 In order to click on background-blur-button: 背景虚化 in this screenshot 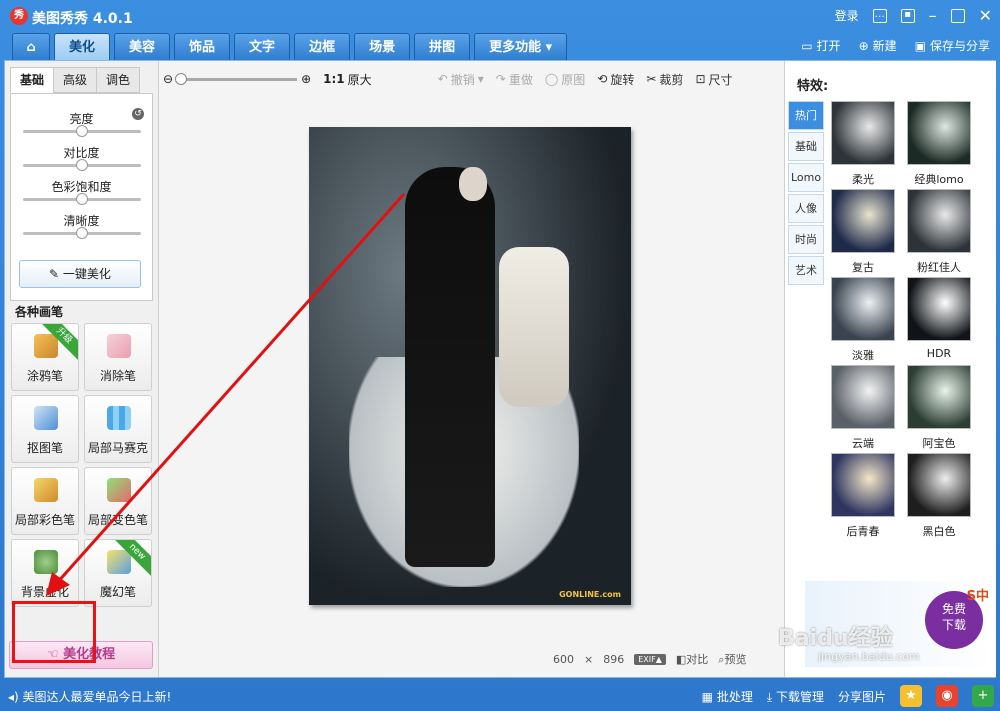, I will do `click(45, 573)`.